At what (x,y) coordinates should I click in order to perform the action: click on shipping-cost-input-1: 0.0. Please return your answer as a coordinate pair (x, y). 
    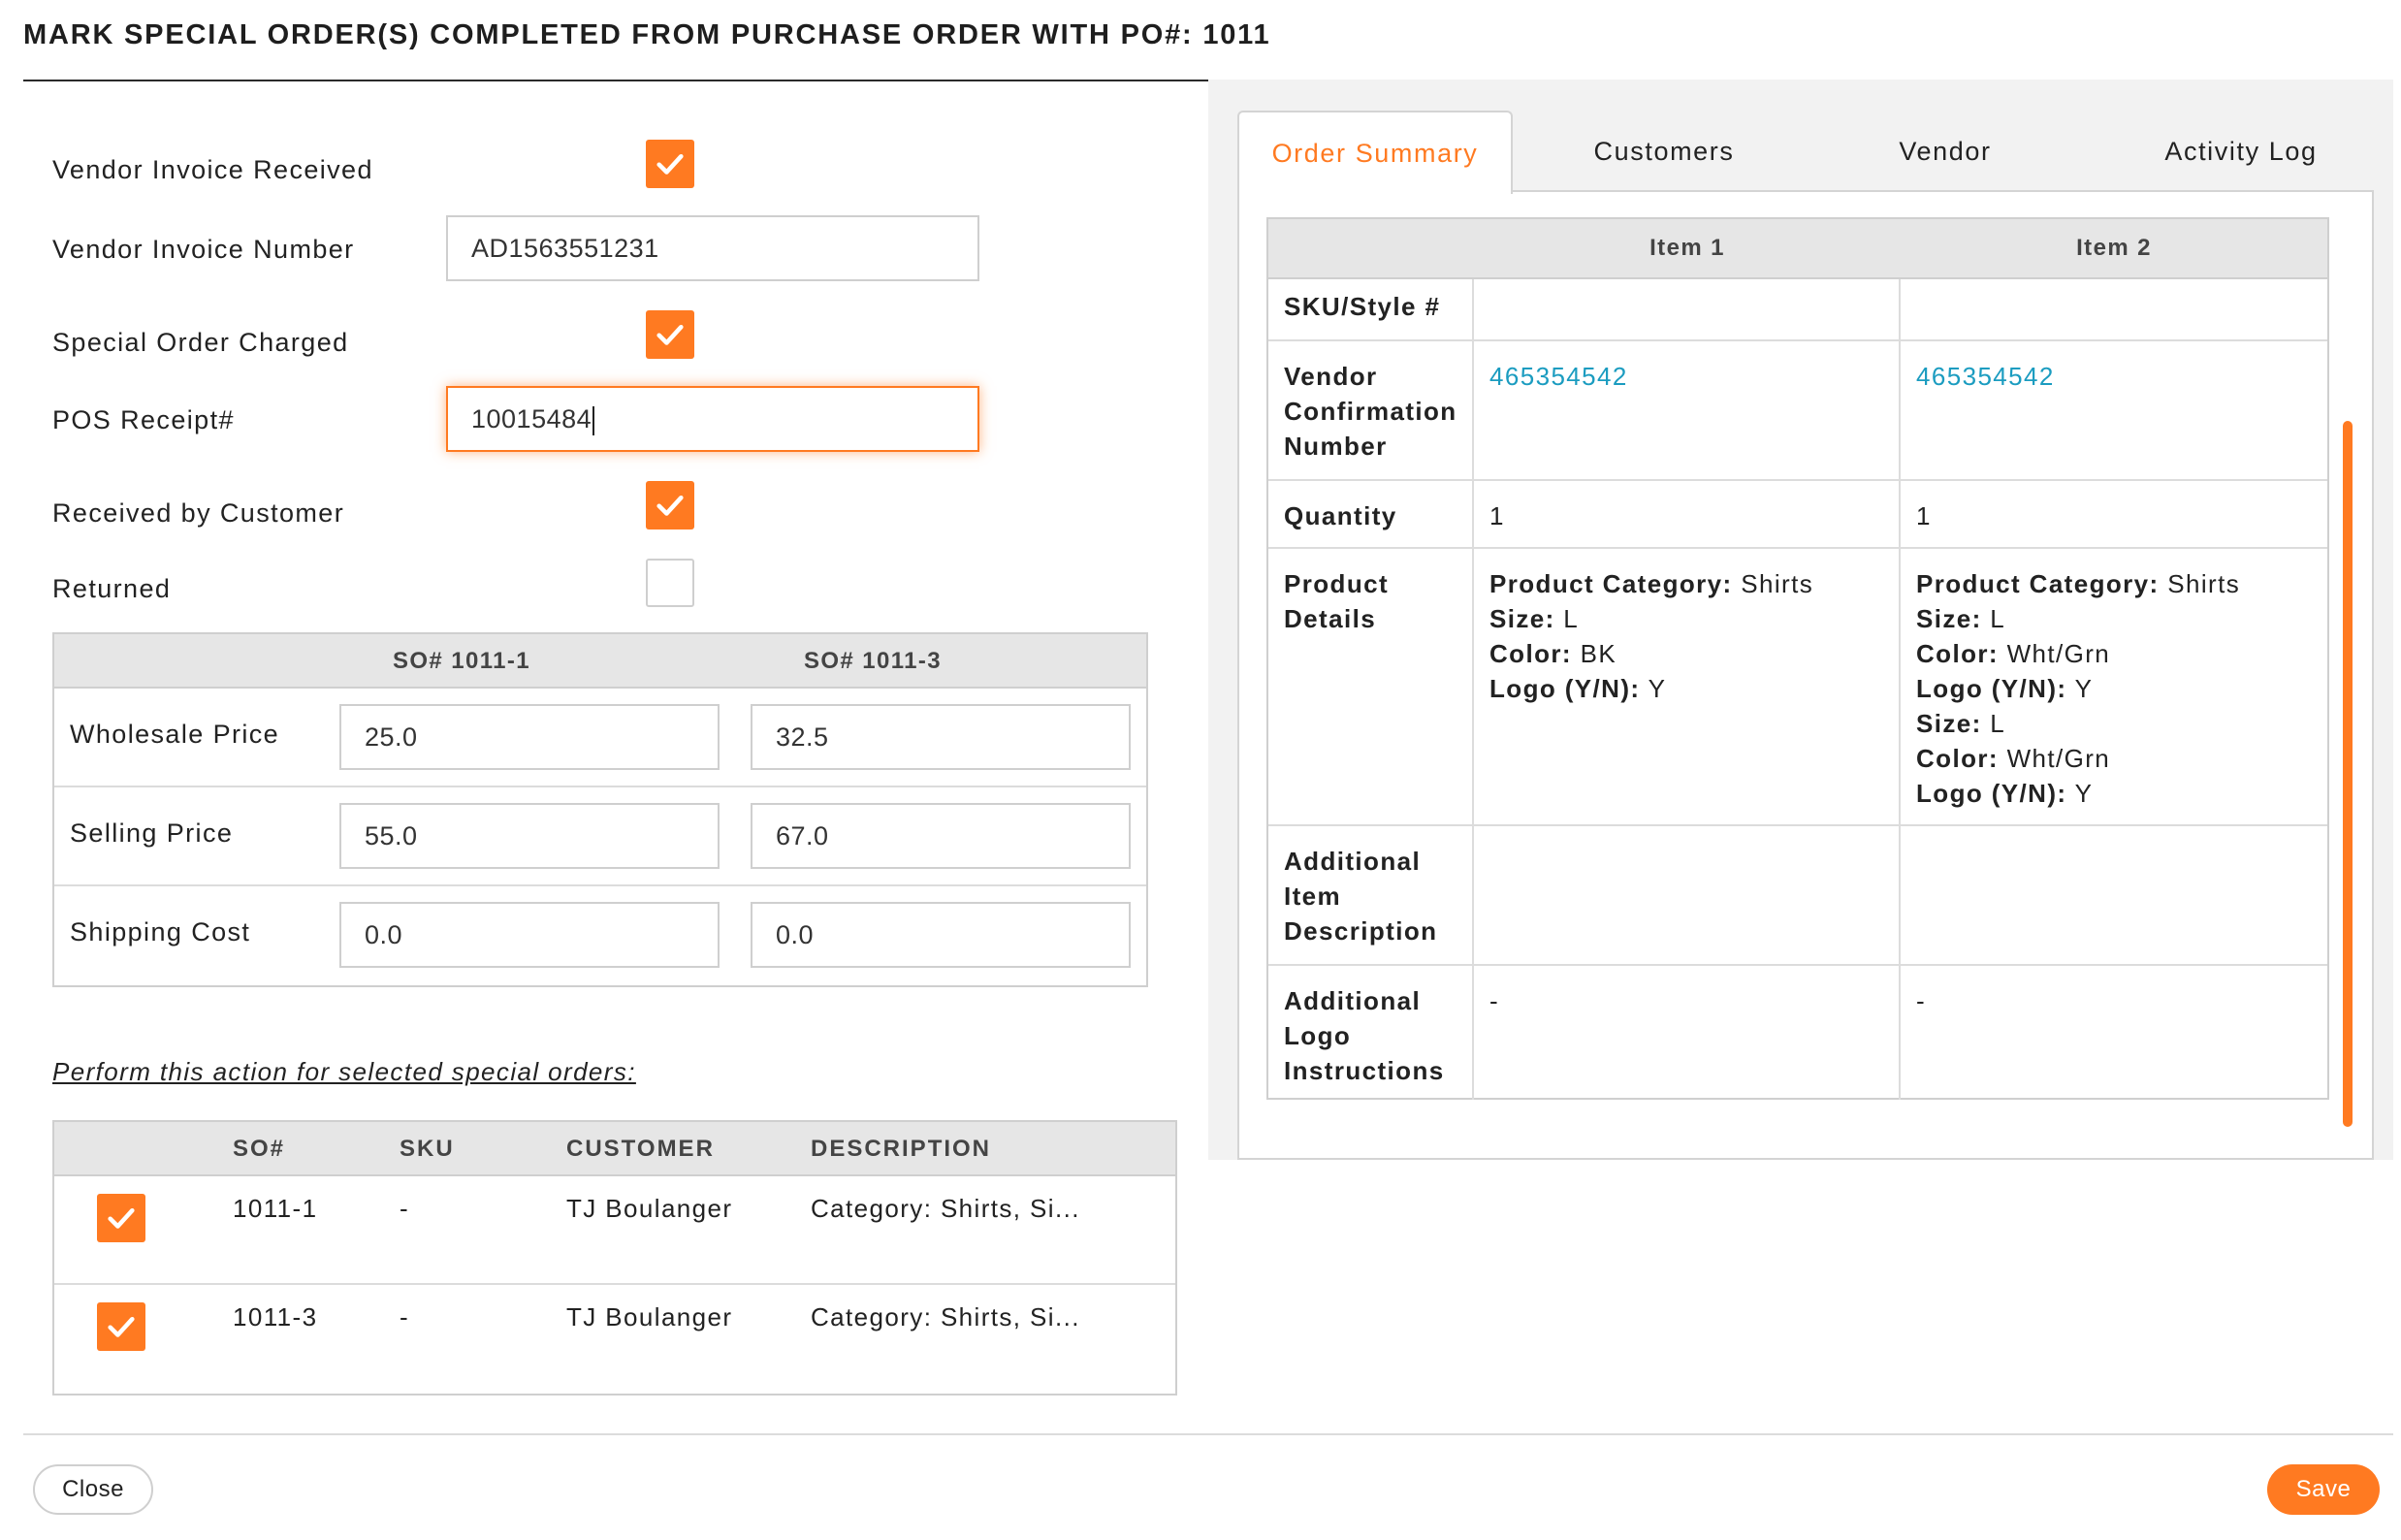
    Looking at the image, I should click on (529, 935).